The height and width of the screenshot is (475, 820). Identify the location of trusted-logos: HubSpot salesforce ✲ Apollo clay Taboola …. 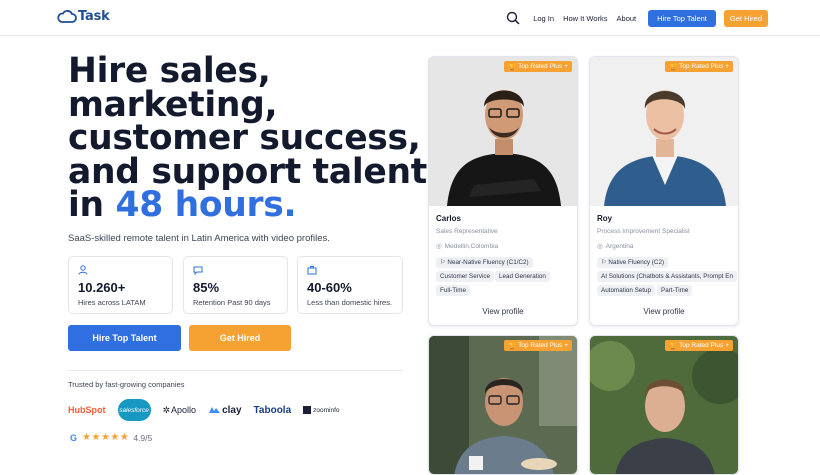
(210, 410).